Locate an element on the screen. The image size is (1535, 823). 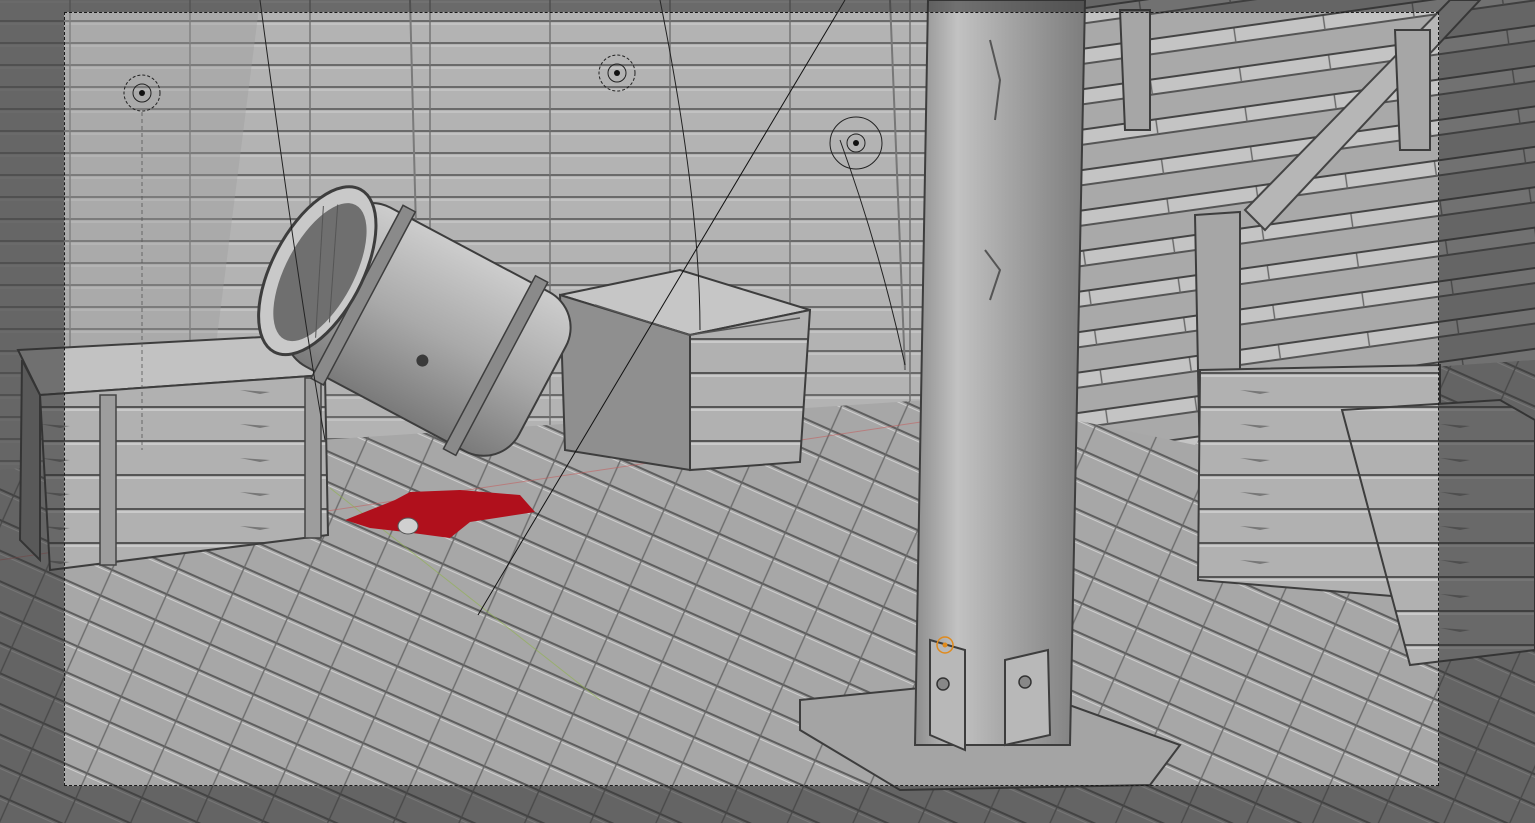
crate-left is located at coordinates (173, 452).